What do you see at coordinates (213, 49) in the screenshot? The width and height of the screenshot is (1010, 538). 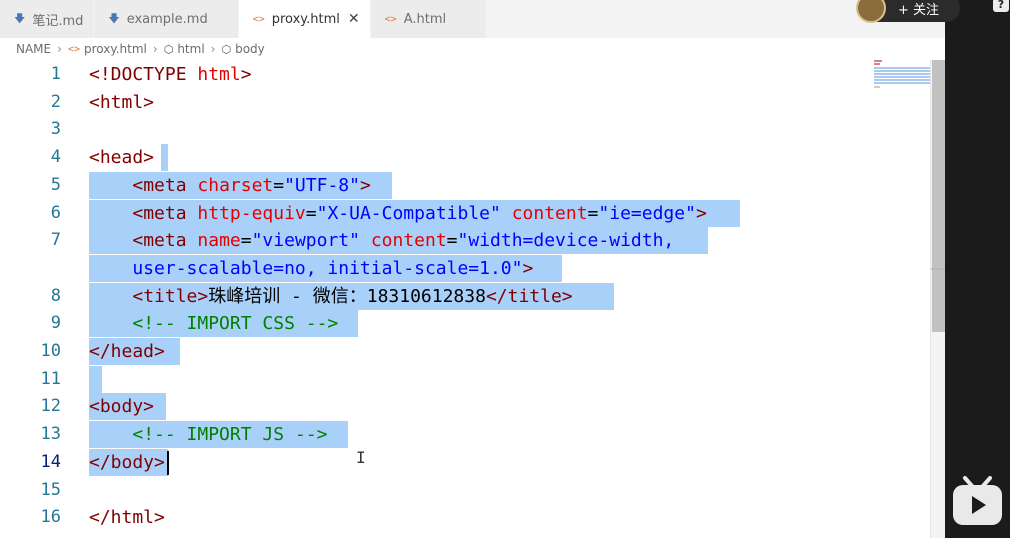 I see `chevron-right-icon: ›` at bounding box center [213, 49].